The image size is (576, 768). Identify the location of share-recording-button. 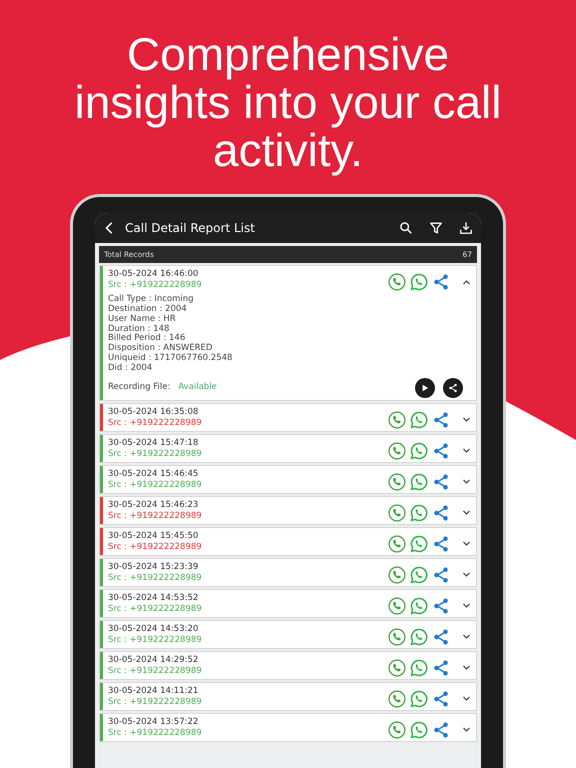
(453, 388).